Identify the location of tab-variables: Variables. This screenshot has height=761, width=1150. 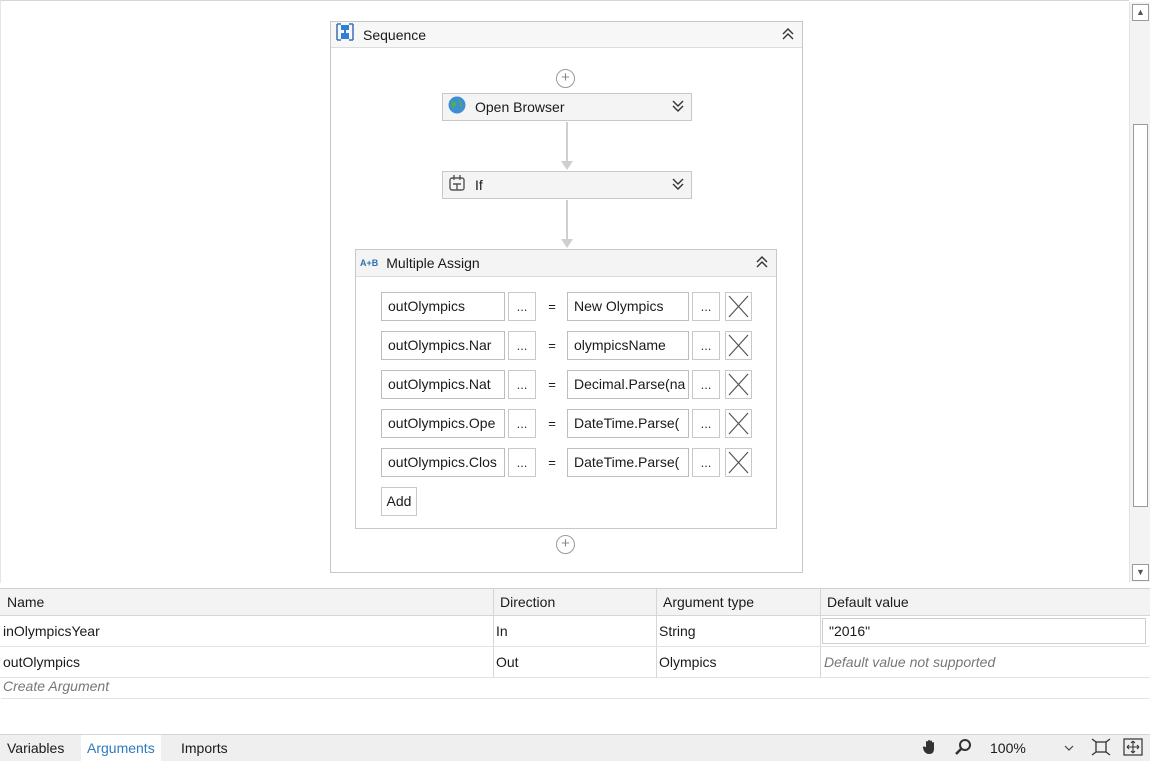
(35, 748).